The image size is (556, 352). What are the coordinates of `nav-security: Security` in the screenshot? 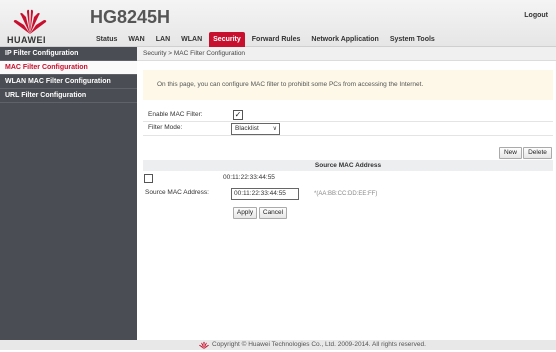 It's located at (227, 39).